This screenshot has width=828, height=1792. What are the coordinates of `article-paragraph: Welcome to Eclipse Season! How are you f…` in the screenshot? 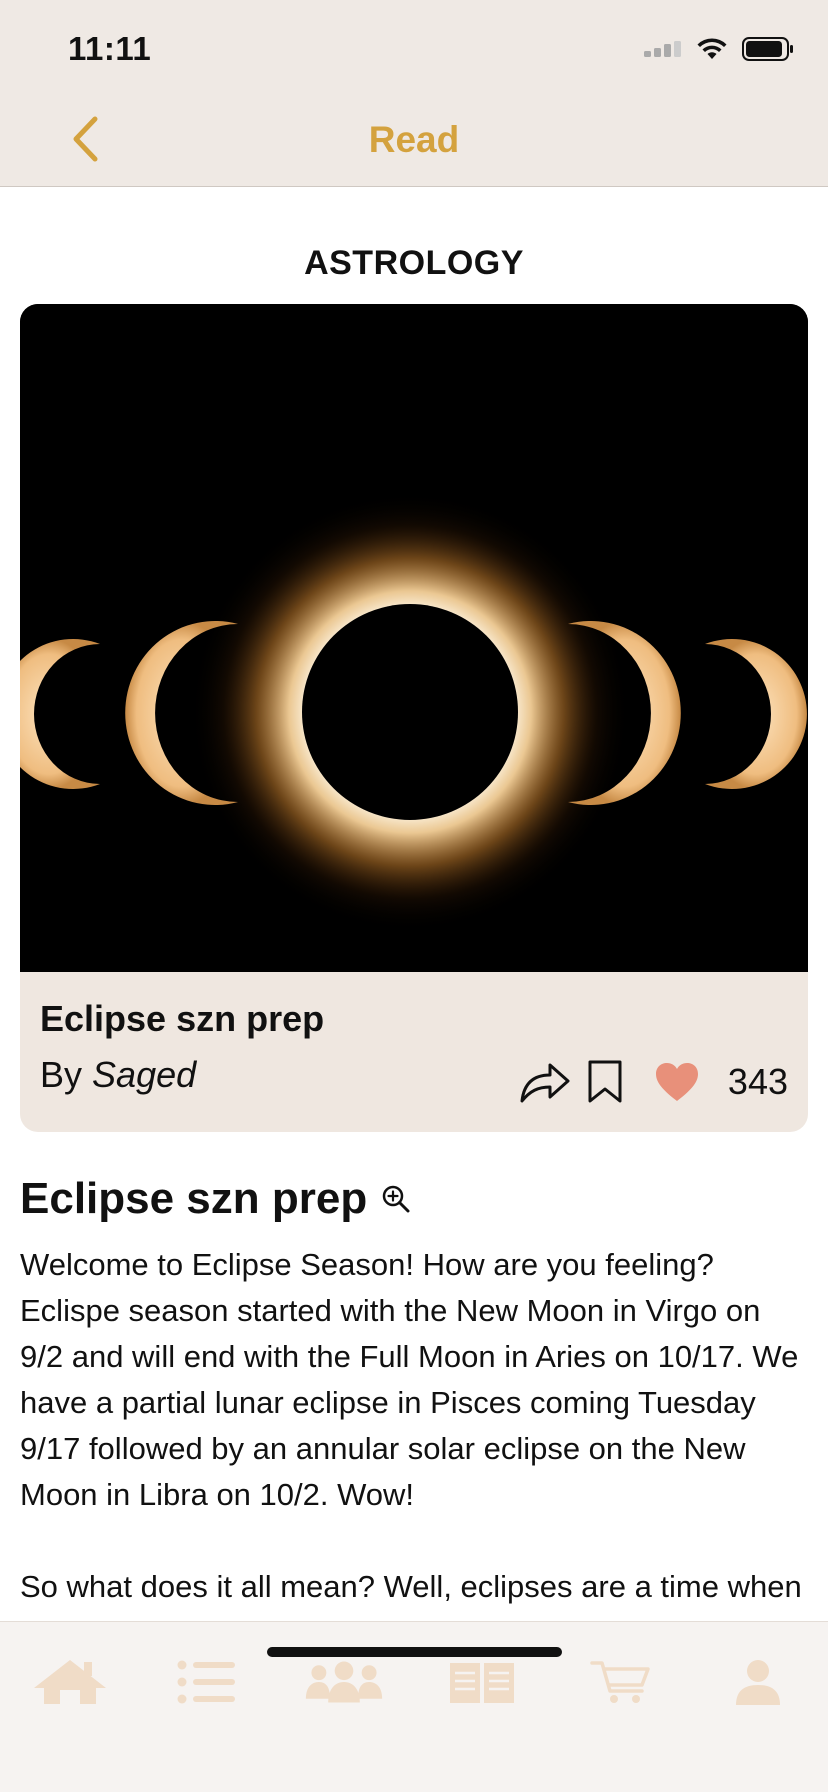 It's located at (409, 1379).